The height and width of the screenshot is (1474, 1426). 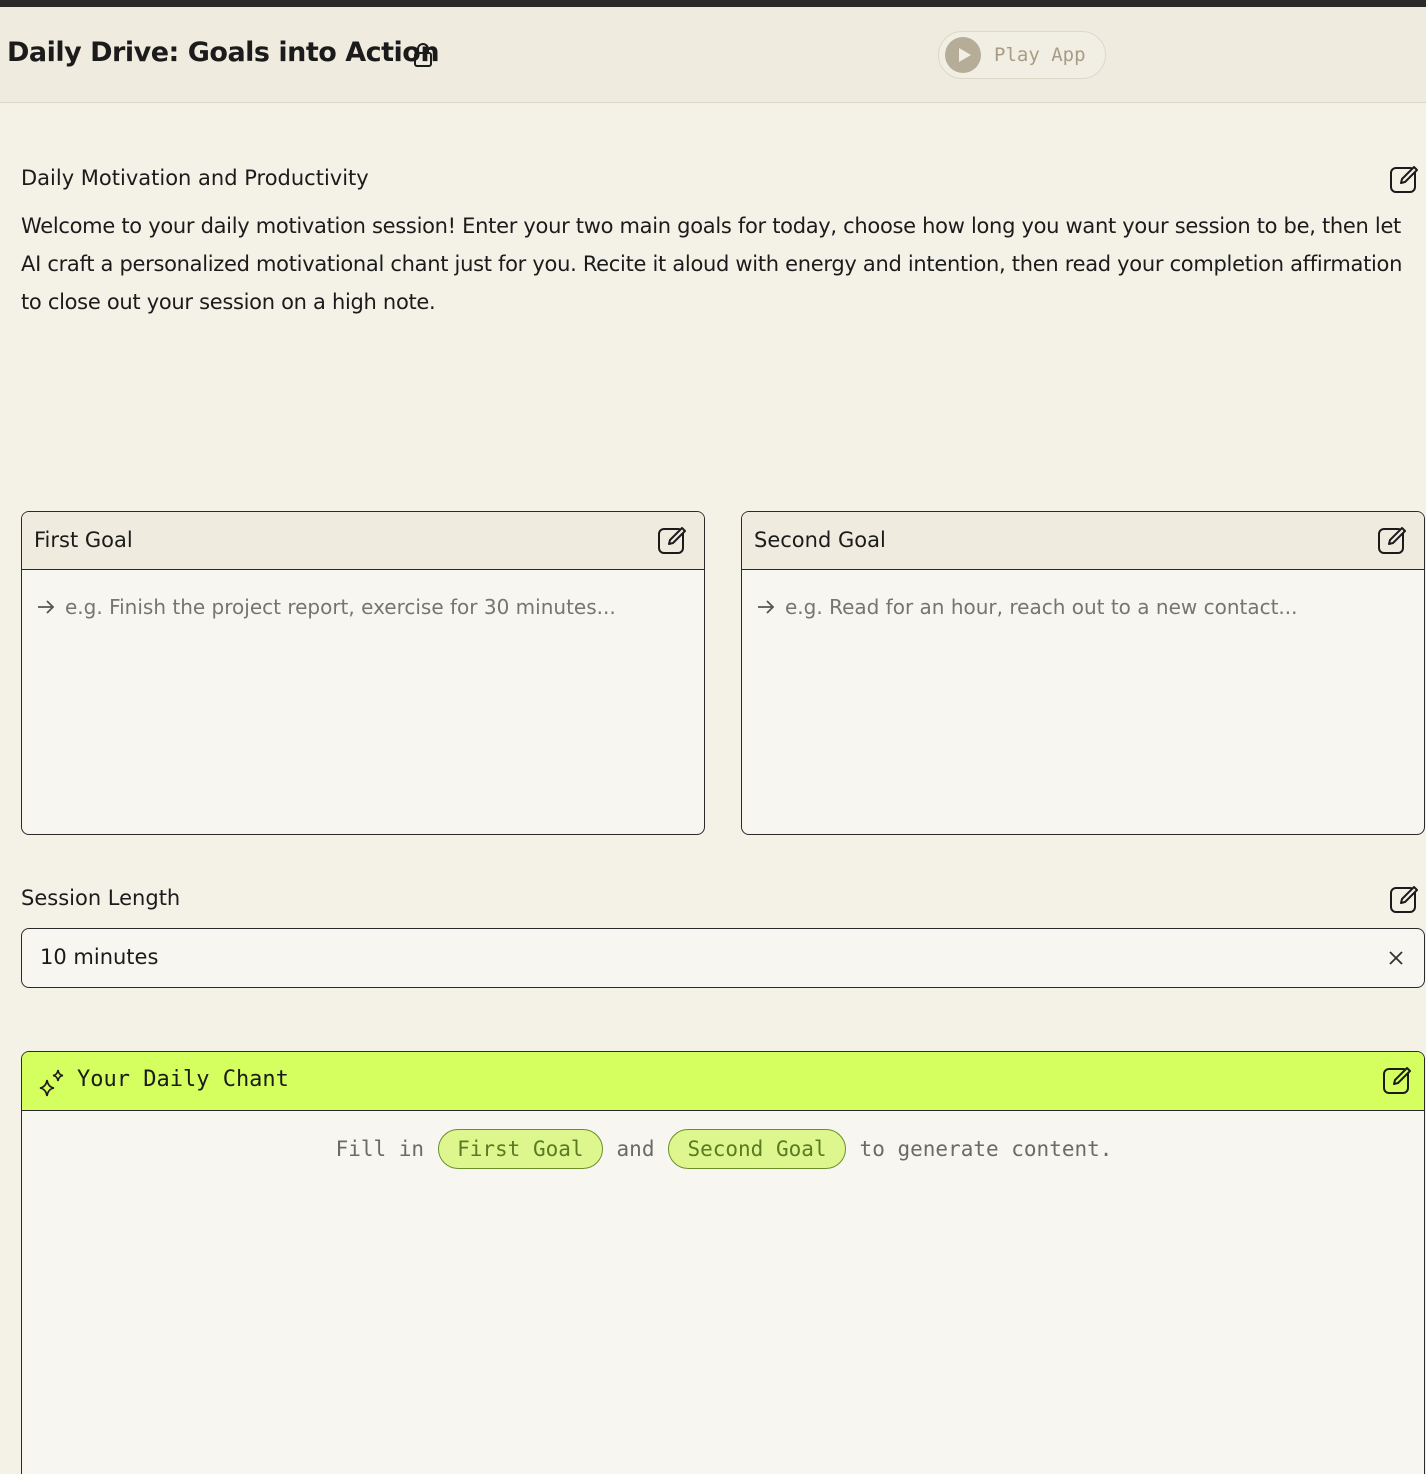 I want to click on daily-chant-title: Your Daily Chant, so click(x=183, y=1079).